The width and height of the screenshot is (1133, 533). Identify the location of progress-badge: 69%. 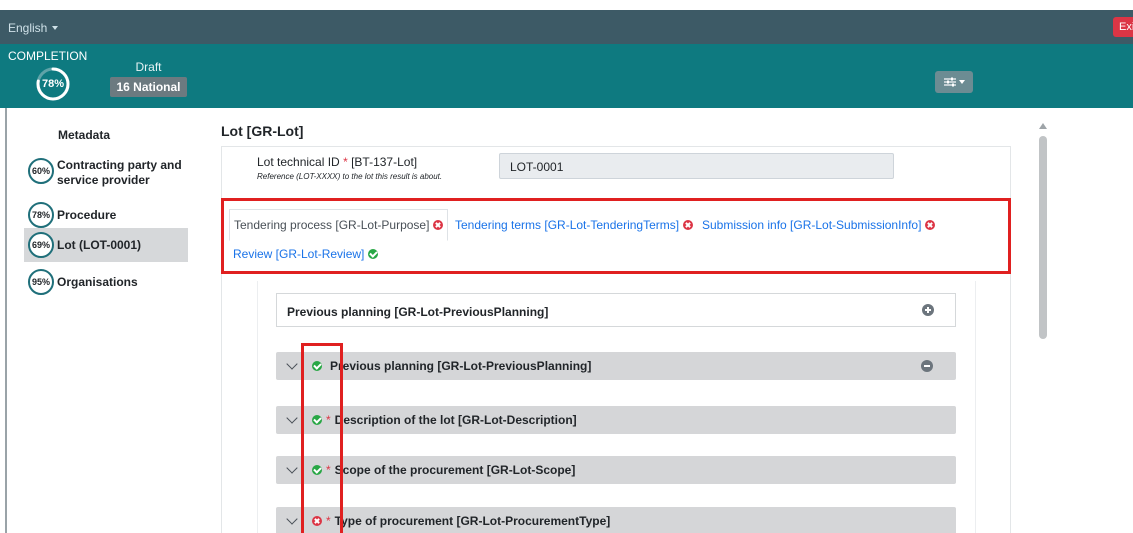
(41, 245).